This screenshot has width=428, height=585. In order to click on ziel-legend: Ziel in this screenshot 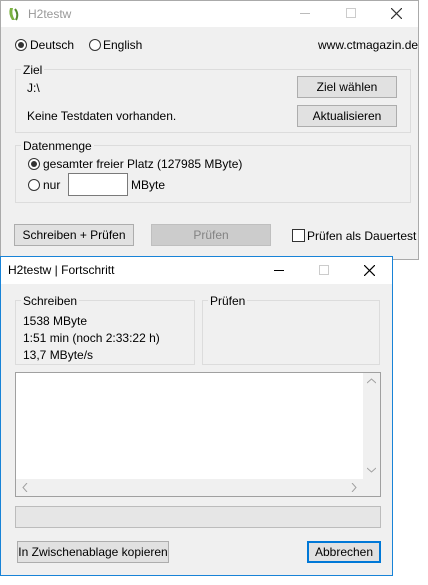, I will do `click(33, 70)`.